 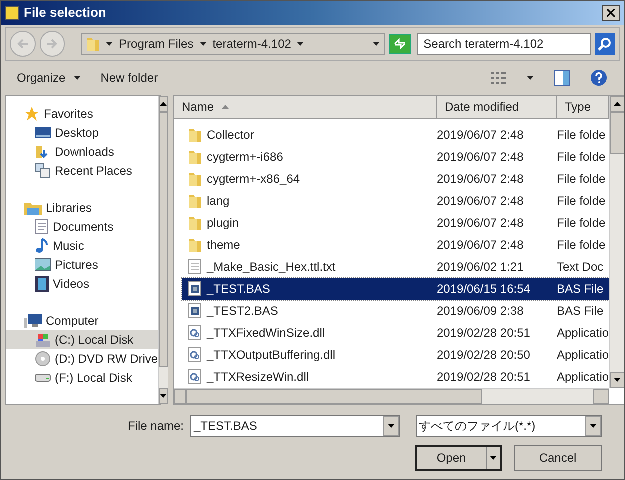 I want to click on file-name: plugin, so click(x=223, y=223).